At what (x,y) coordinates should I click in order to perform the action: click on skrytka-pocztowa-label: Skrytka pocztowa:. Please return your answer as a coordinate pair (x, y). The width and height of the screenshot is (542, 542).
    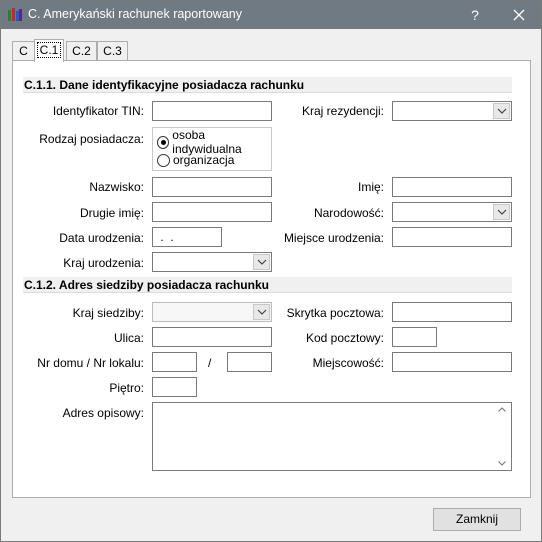
    Looking at the image, I should click on (335, 313).